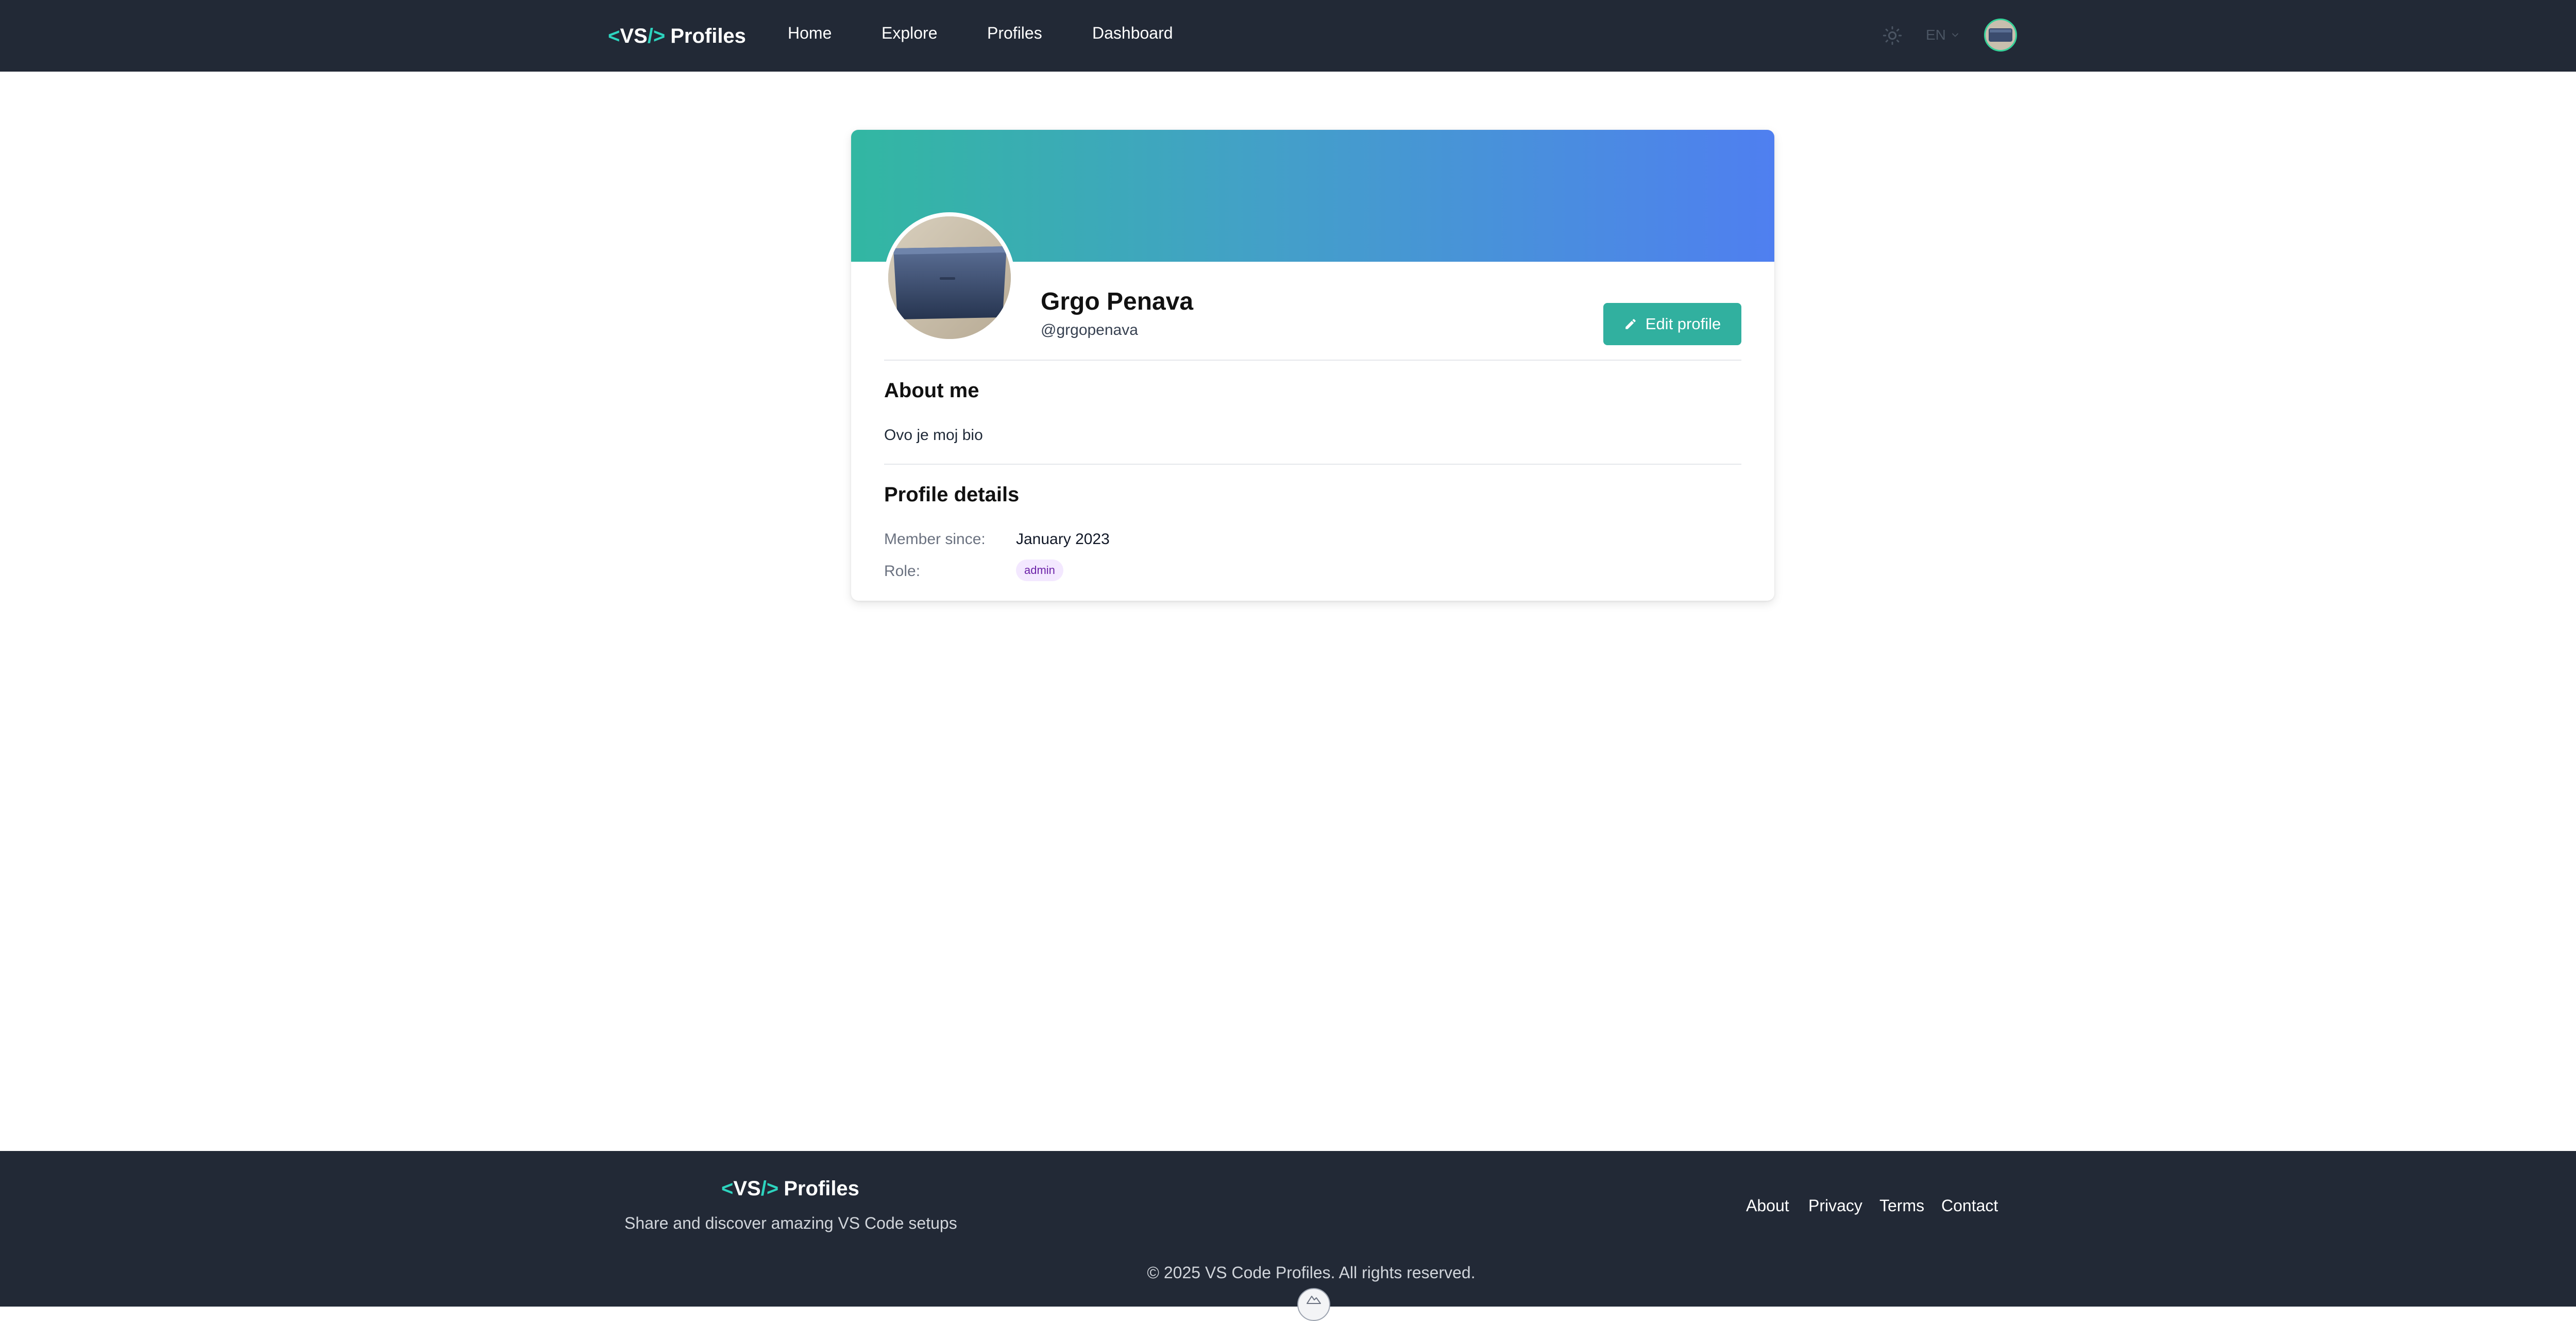 Image resolution: width=2576 pixels, height=1321 pixels. I want to click on nav-link-profiles: Profiles, so click(1014, 33).